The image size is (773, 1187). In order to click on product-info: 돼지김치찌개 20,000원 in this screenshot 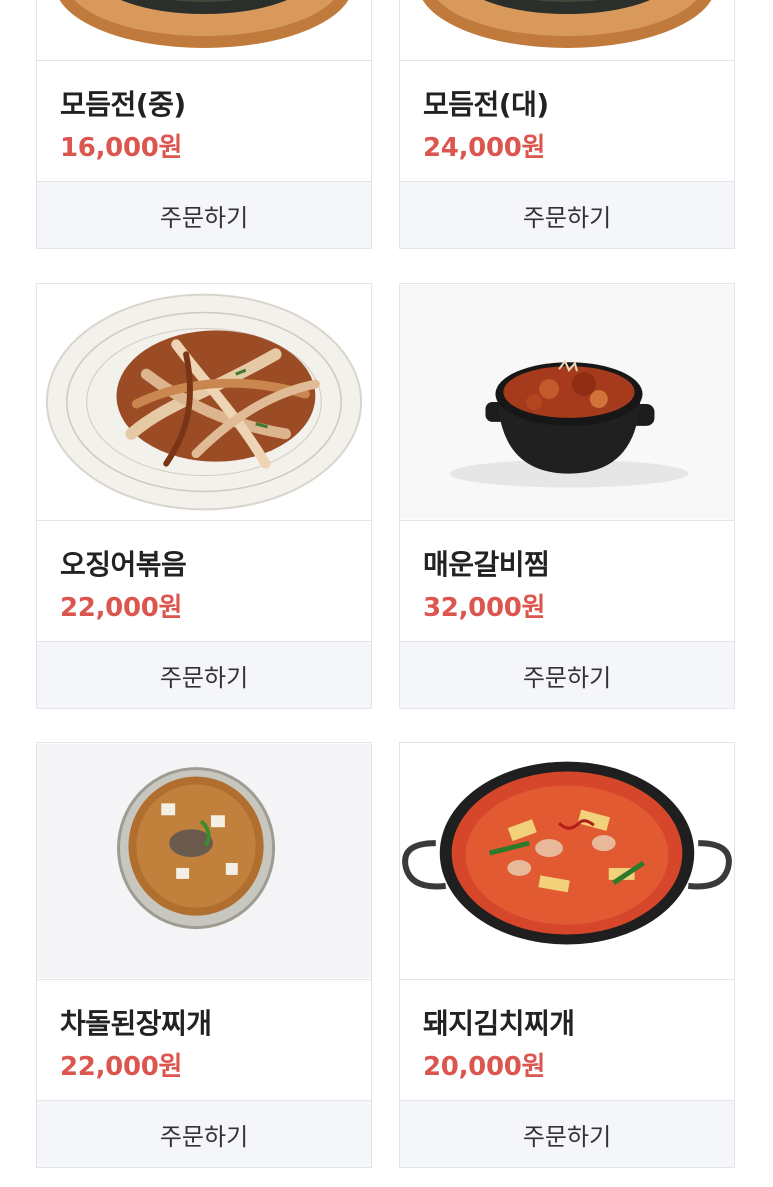, I will do `click(567, 1040)`.